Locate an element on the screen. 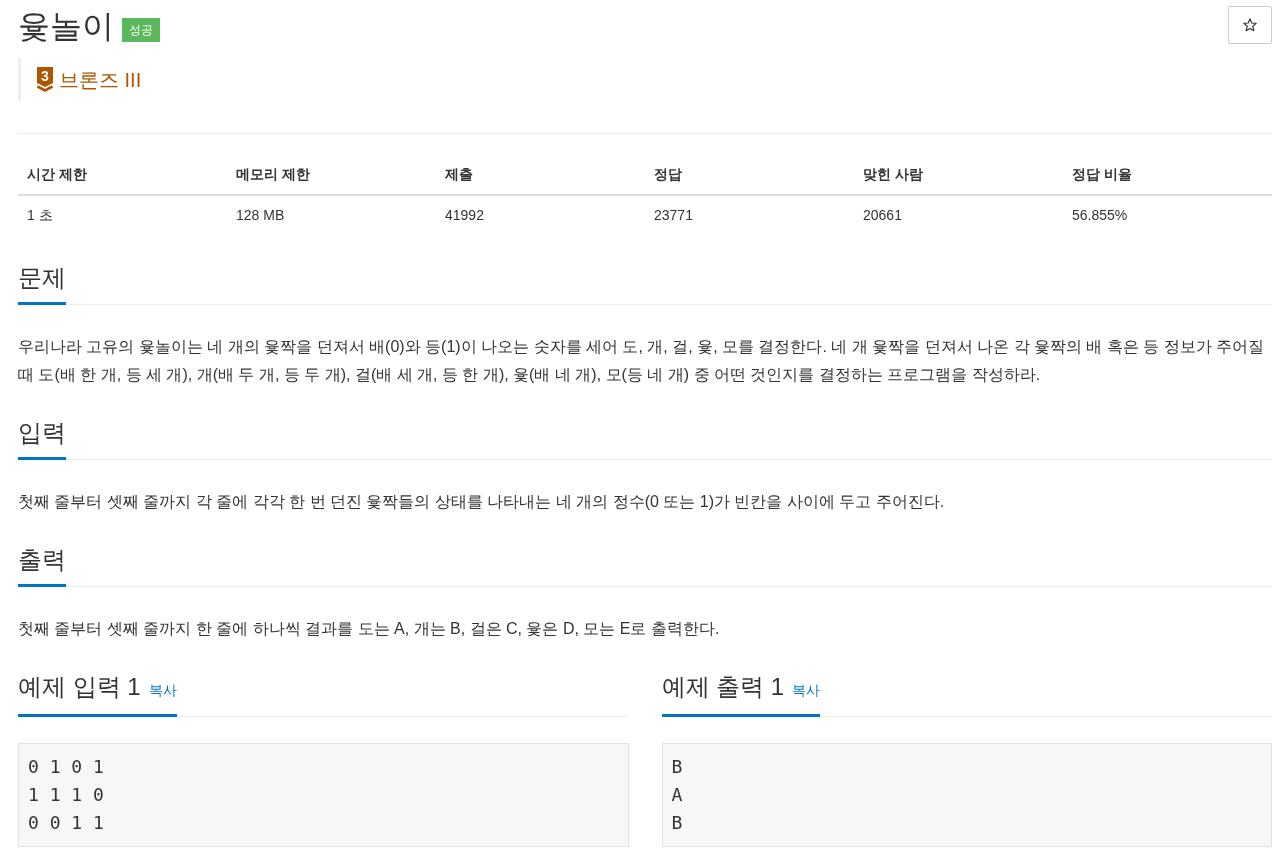  table-cell: 56.855% is located at coordinates (1167, 214).